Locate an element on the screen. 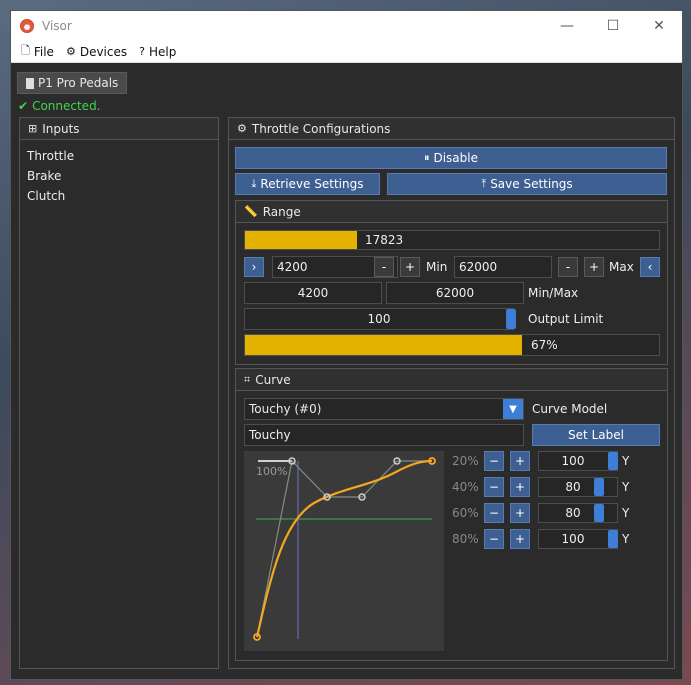  set-label-button: Set Label is located at coordinates (596, 435).